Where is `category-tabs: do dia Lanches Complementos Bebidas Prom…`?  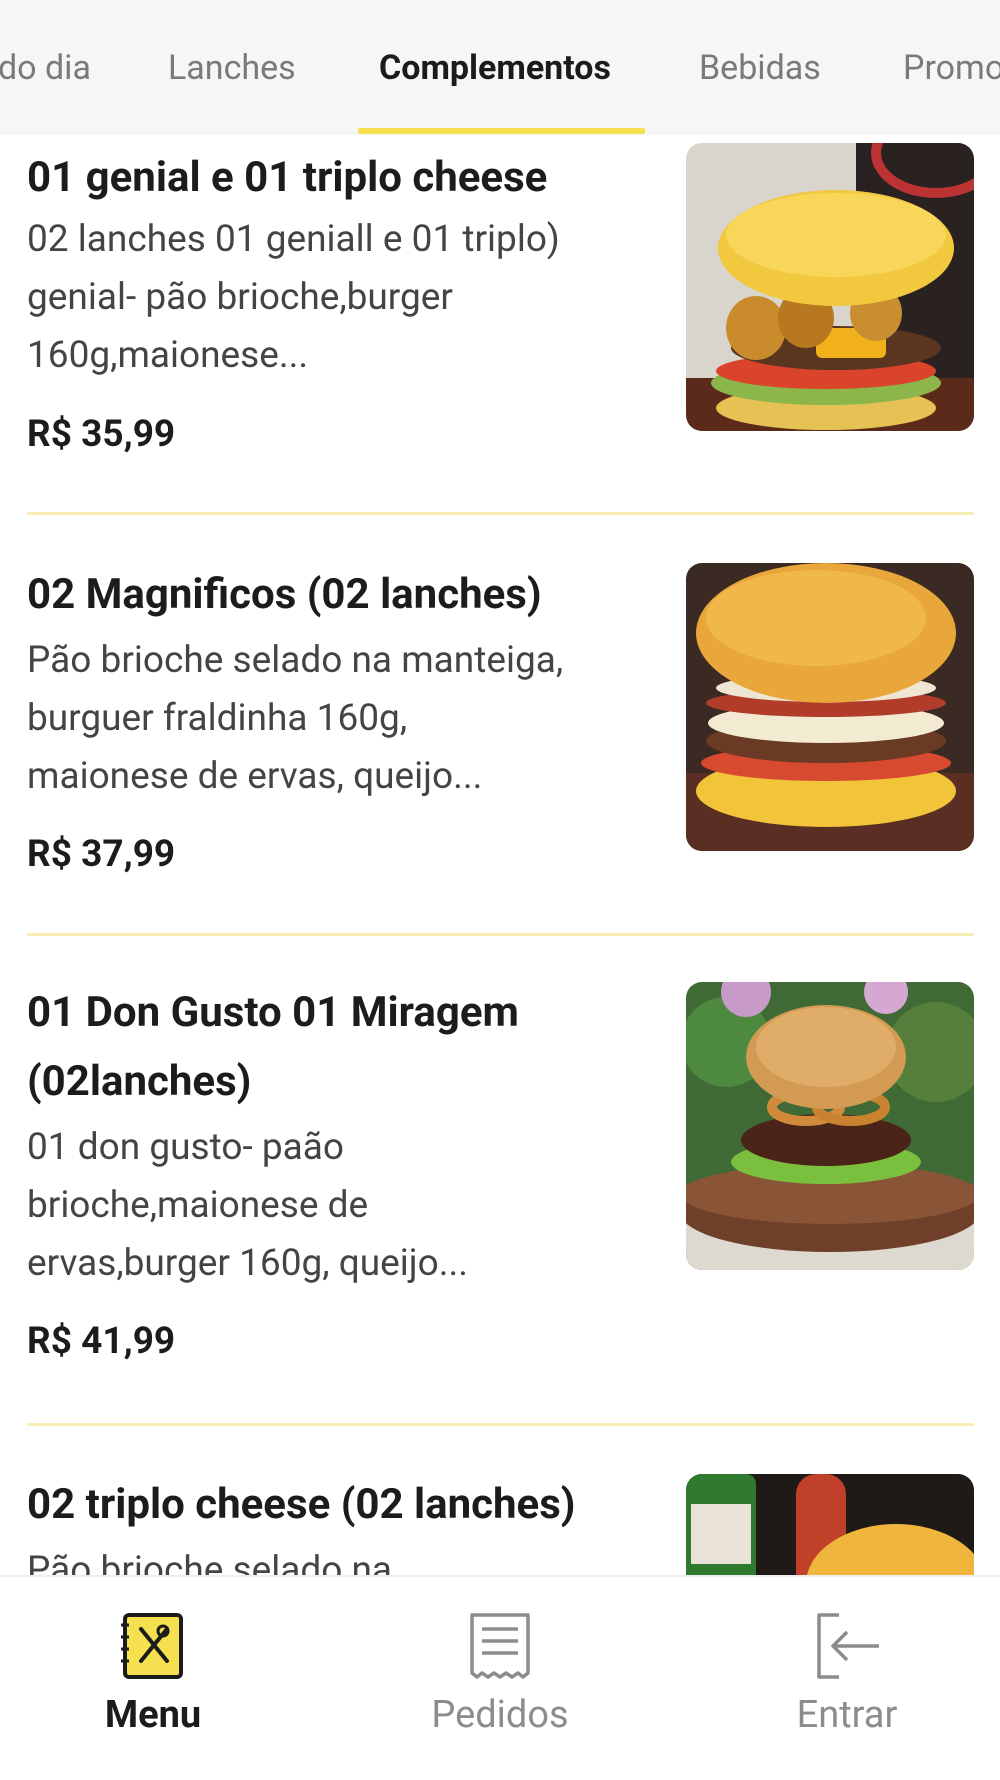 category-tabs: do dia Lanches Complementos Bebidas Prom… is located at coordinates (500, 67).